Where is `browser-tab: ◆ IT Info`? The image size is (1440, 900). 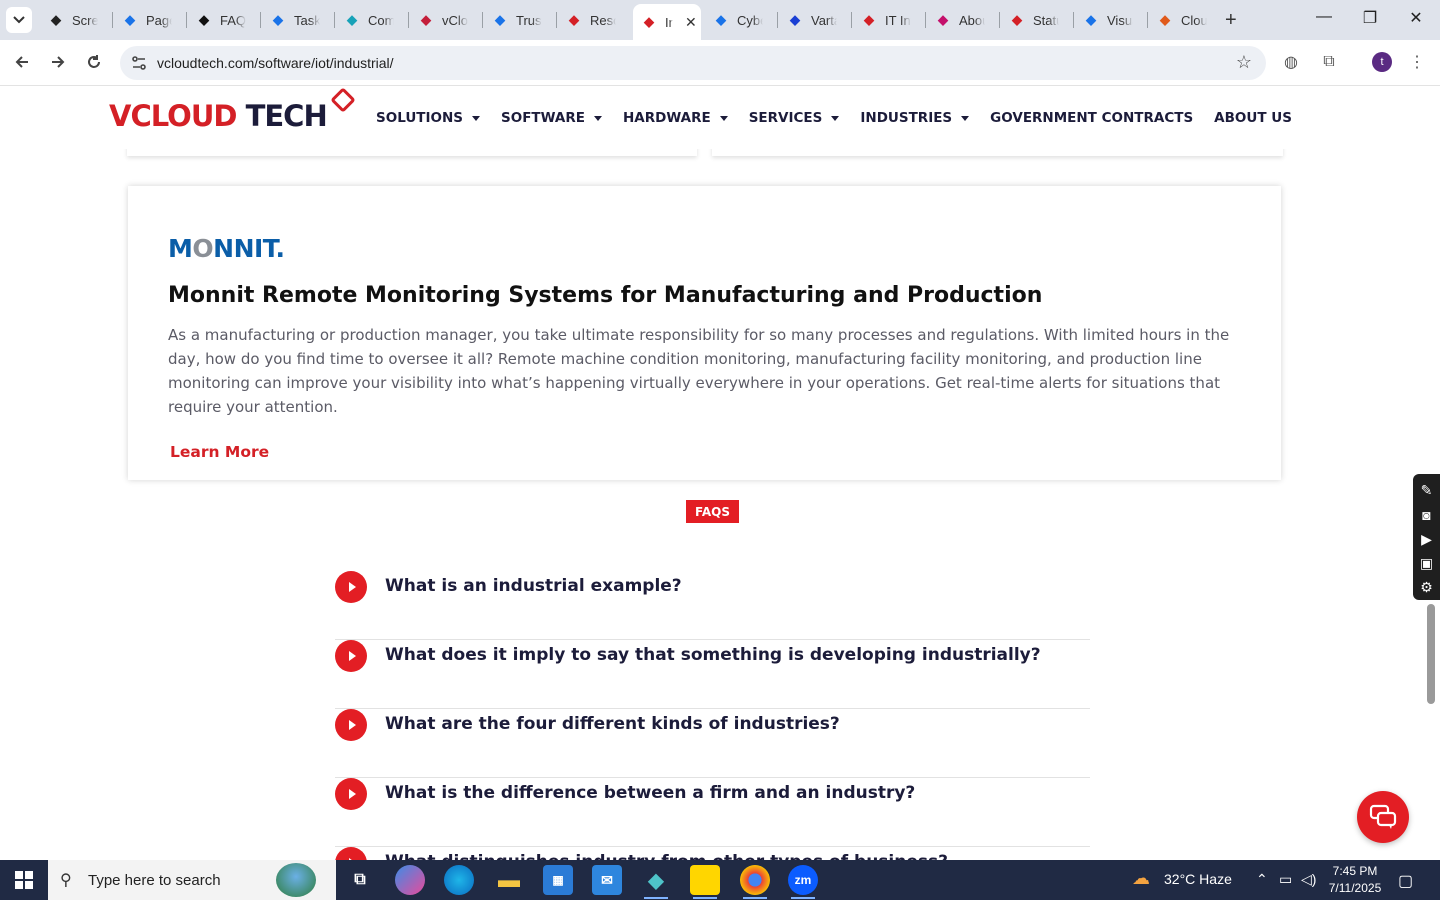
browser-tab: ◆ IT Info is located at coordinates (889, 20).